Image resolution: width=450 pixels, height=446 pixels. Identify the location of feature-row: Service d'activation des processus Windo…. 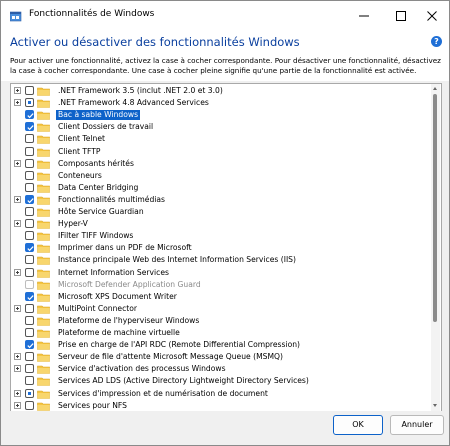
(220, 369).